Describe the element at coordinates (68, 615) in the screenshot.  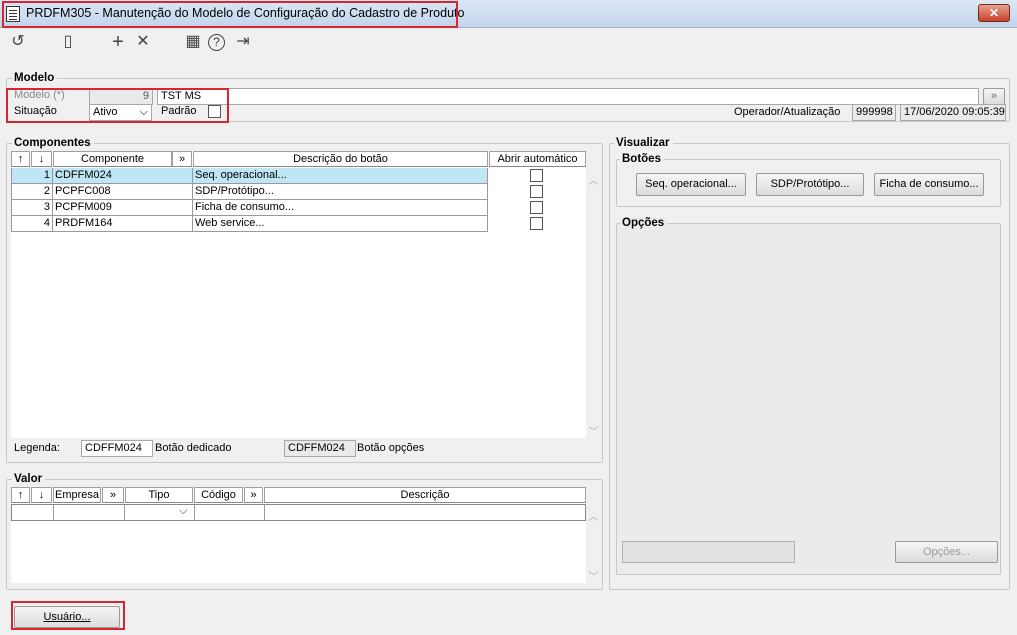
I see `highlight-usuario` at that location.